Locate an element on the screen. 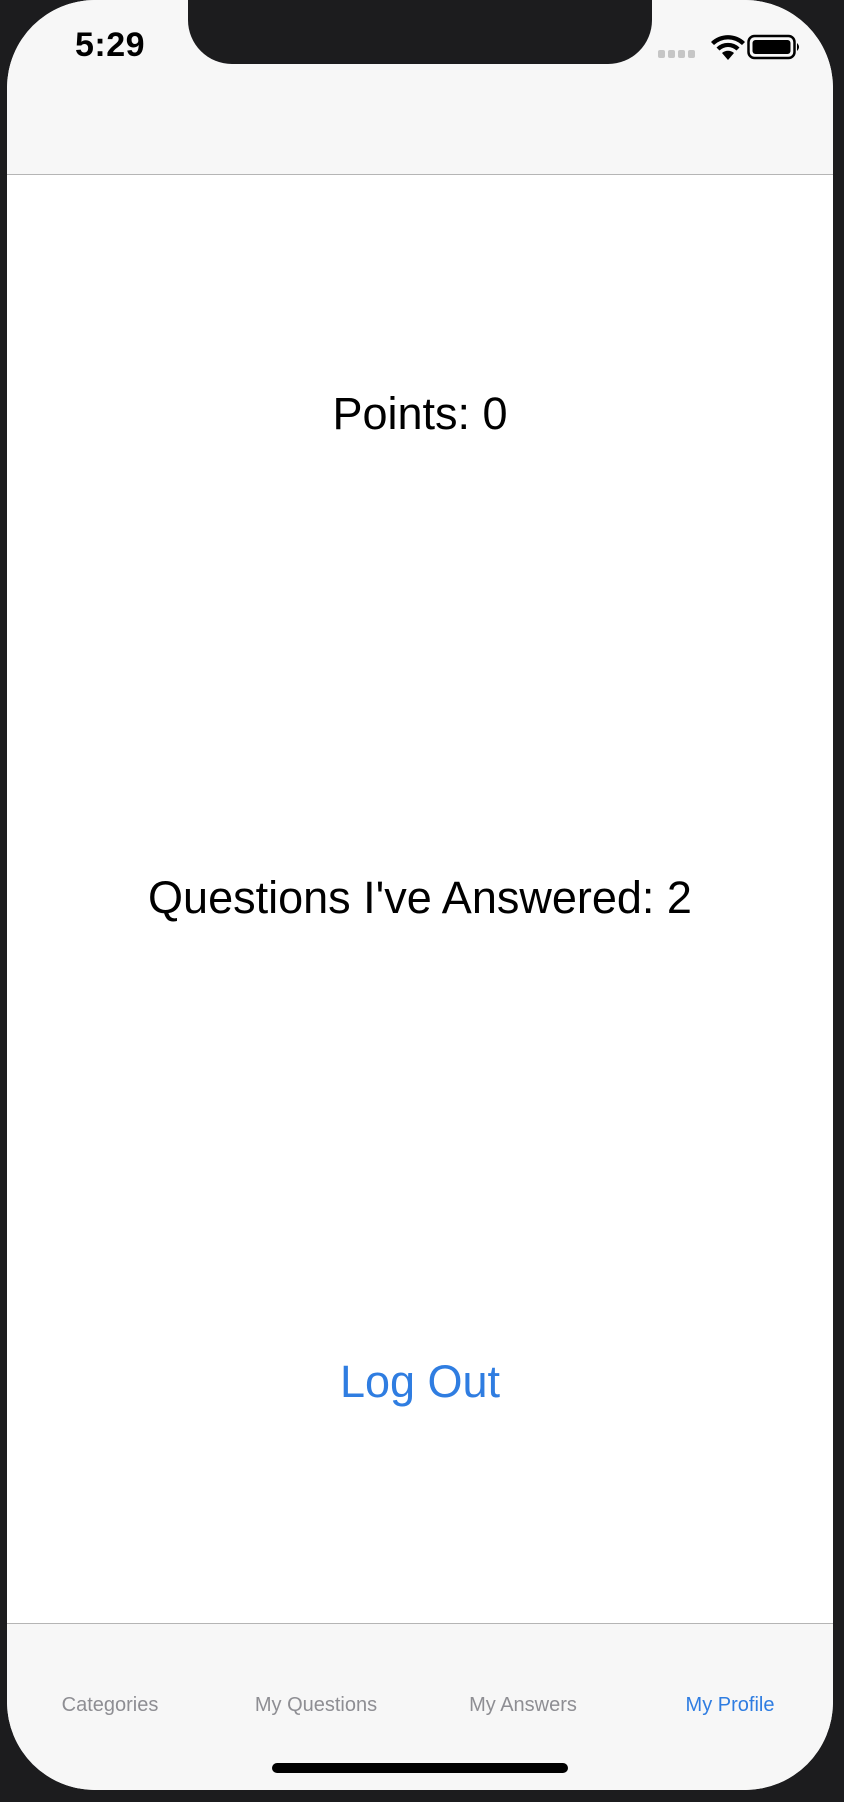 Image resolution: width=844 pixels, height=1802 pixels. tab-my-questions: My Questions is located at coordinates (316, 1705).